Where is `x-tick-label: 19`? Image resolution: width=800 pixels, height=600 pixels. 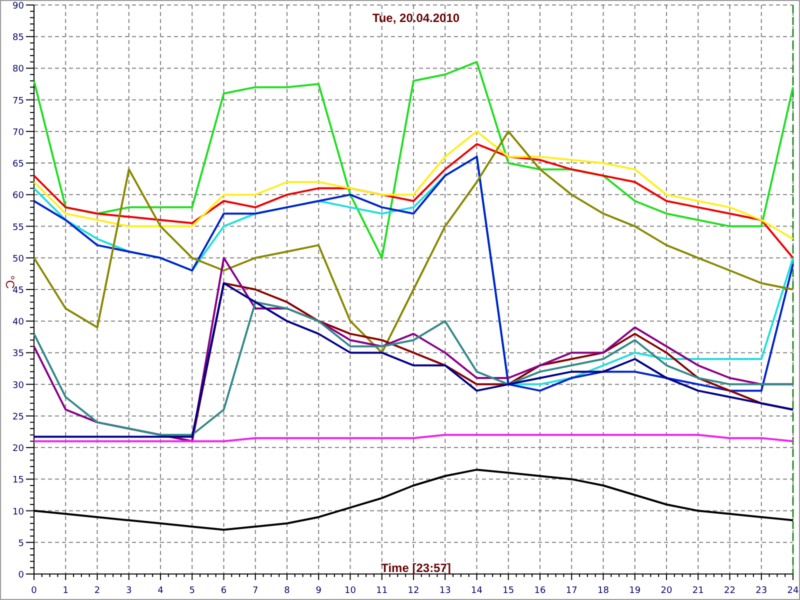
x-tick-label: 19 is located at coordinates (635, 591).